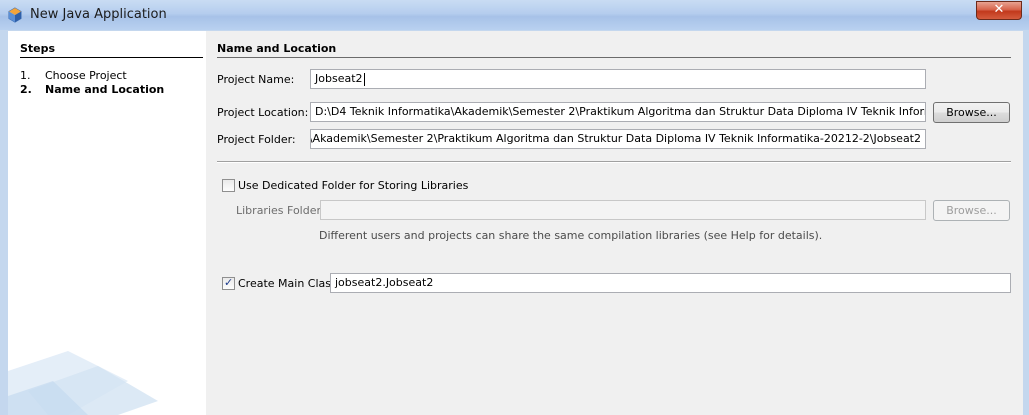 The width and height of the screenshot is (1029, 415). What do you see at coordinates (256, 79) in the screenshot?
I see `project-name-label: Project Name:` at bounding box center [256, 79].